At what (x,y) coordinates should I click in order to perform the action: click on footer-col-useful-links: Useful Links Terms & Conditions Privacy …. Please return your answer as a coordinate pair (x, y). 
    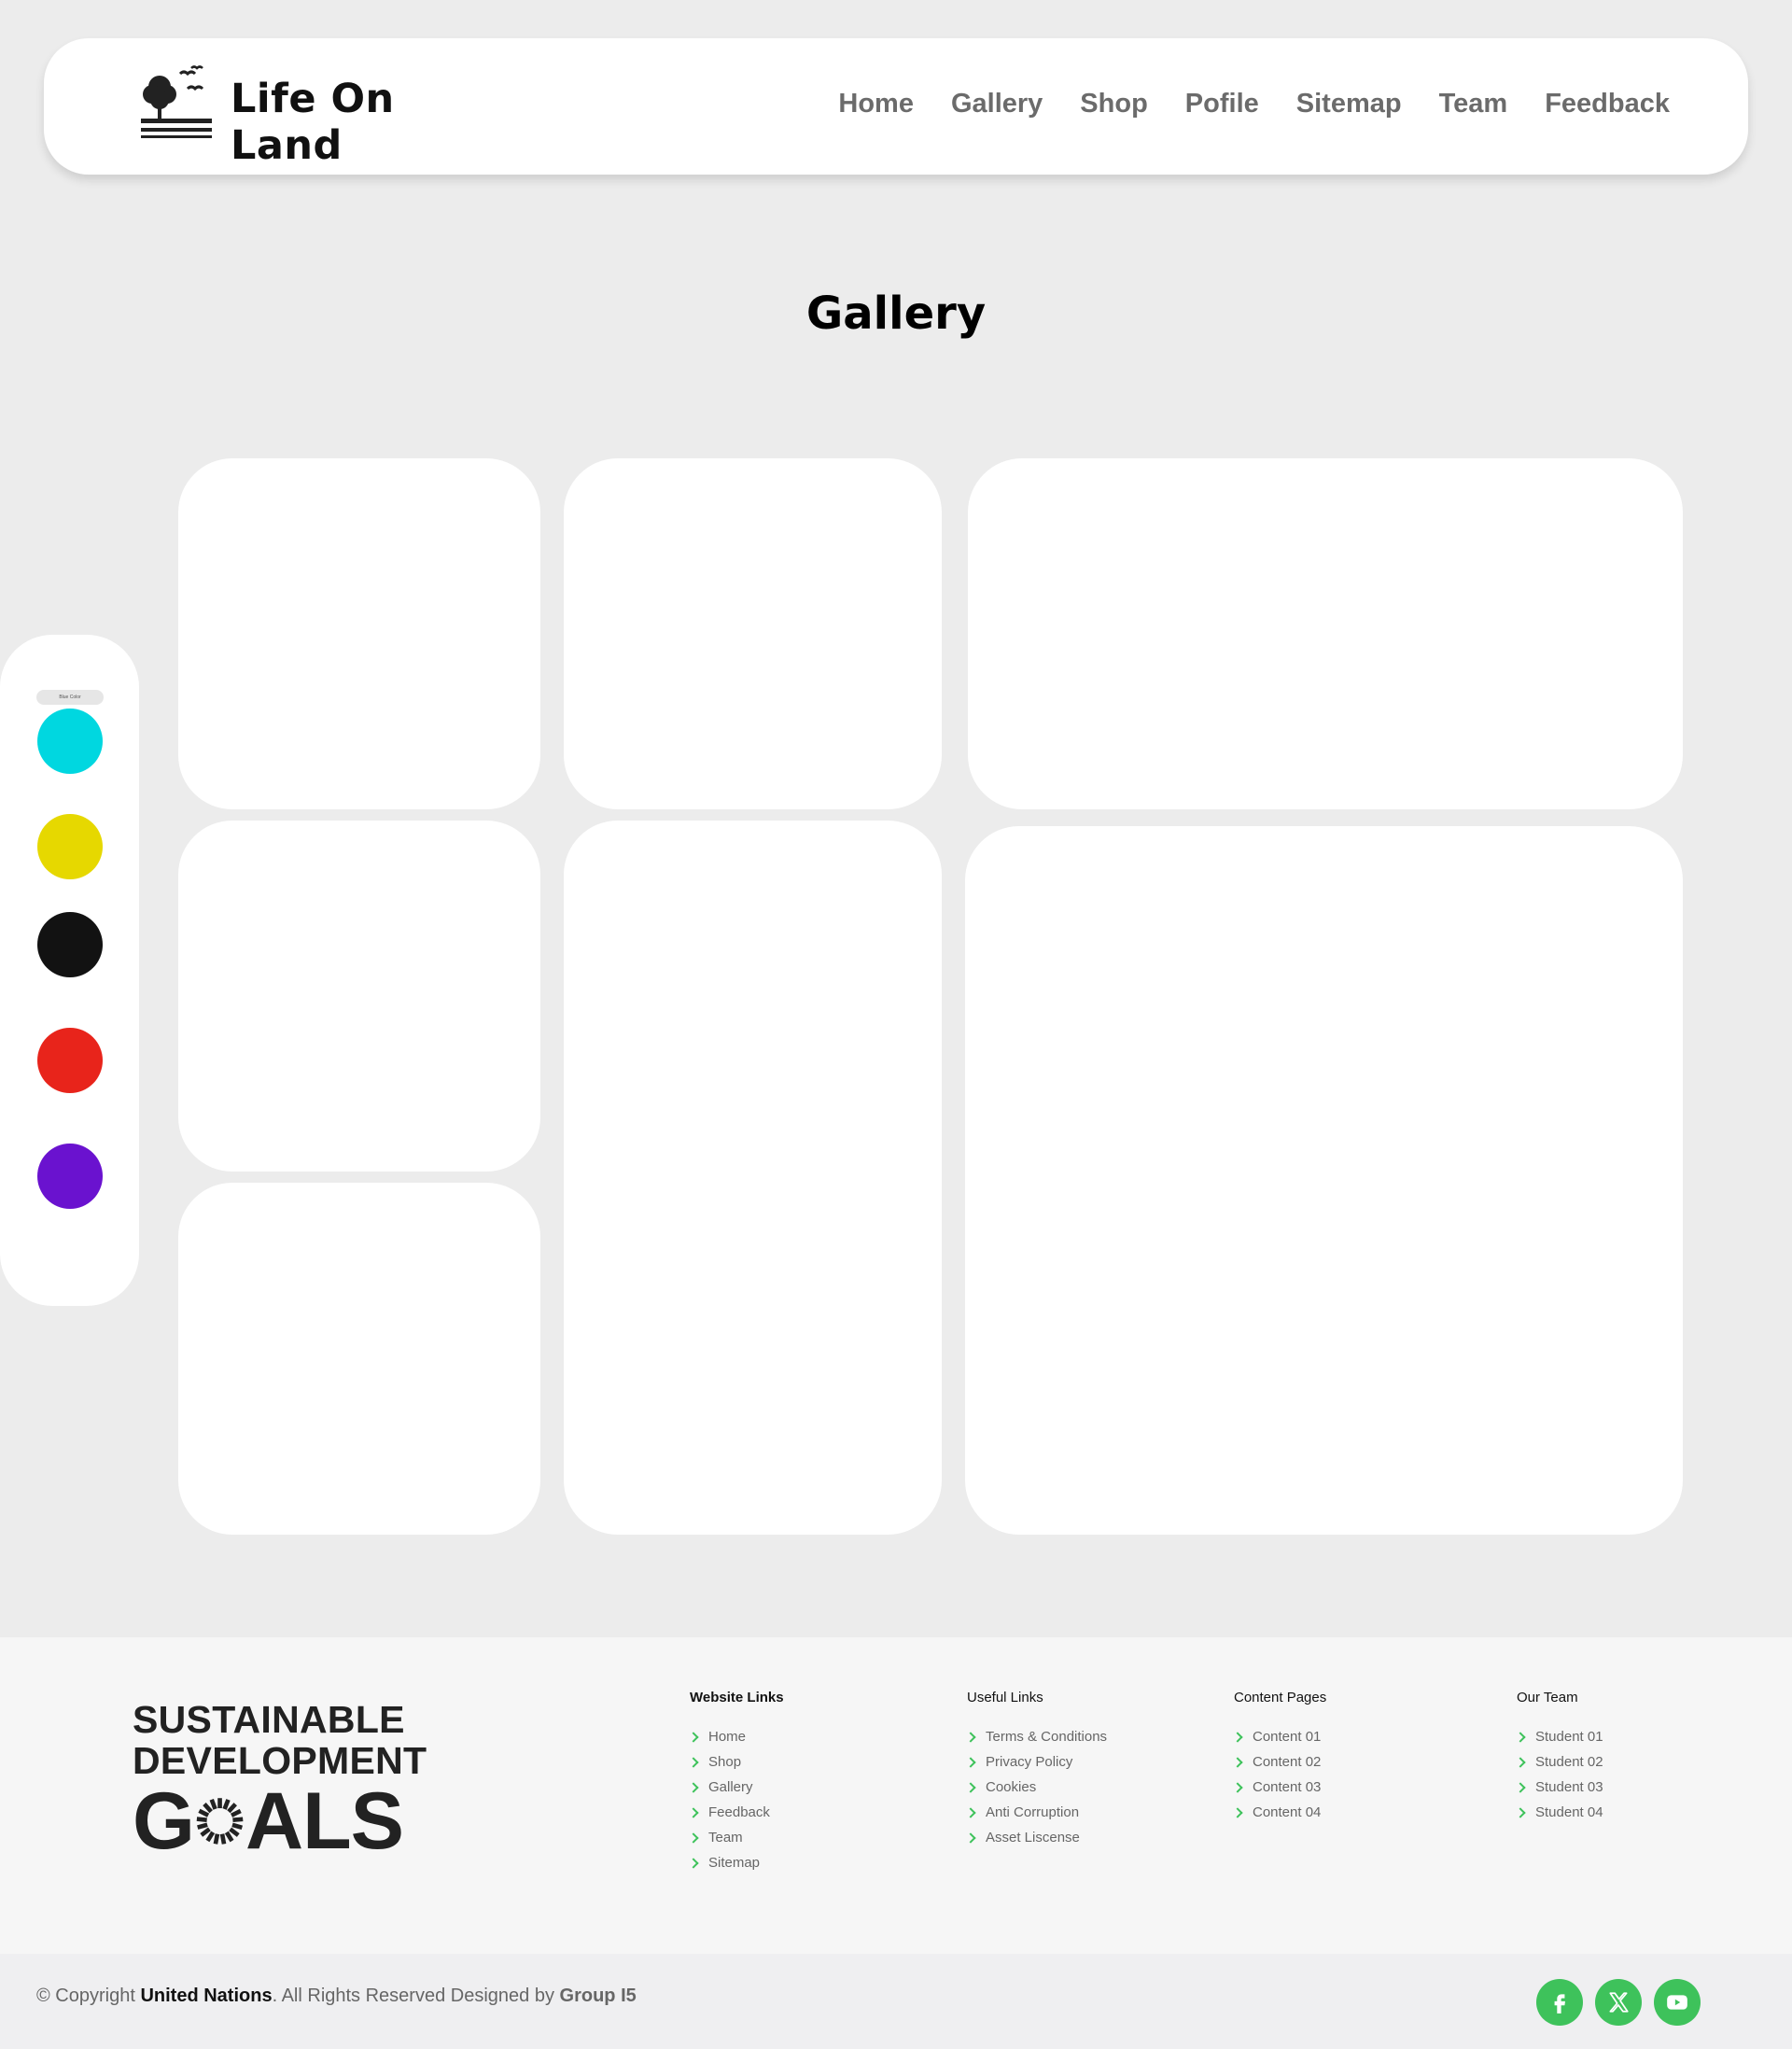
    Looking at the image, I should click on (1036, 1770).